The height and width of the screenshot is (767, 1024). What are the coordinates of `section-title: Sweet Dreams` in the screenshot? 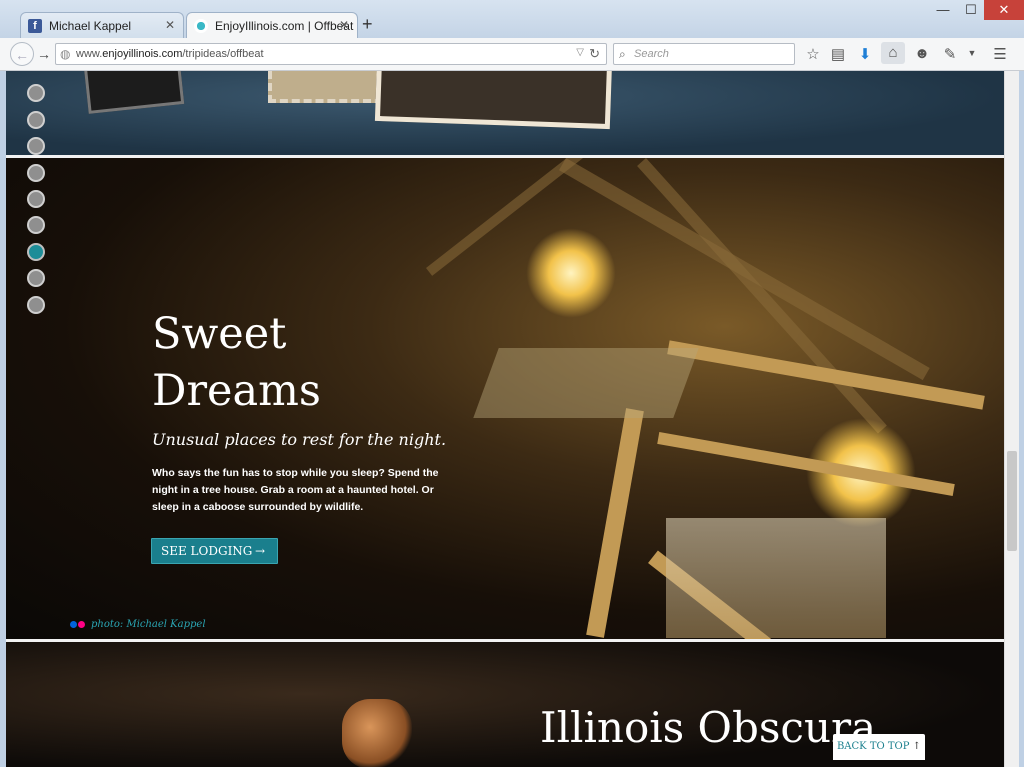 It's located at (236, 362).